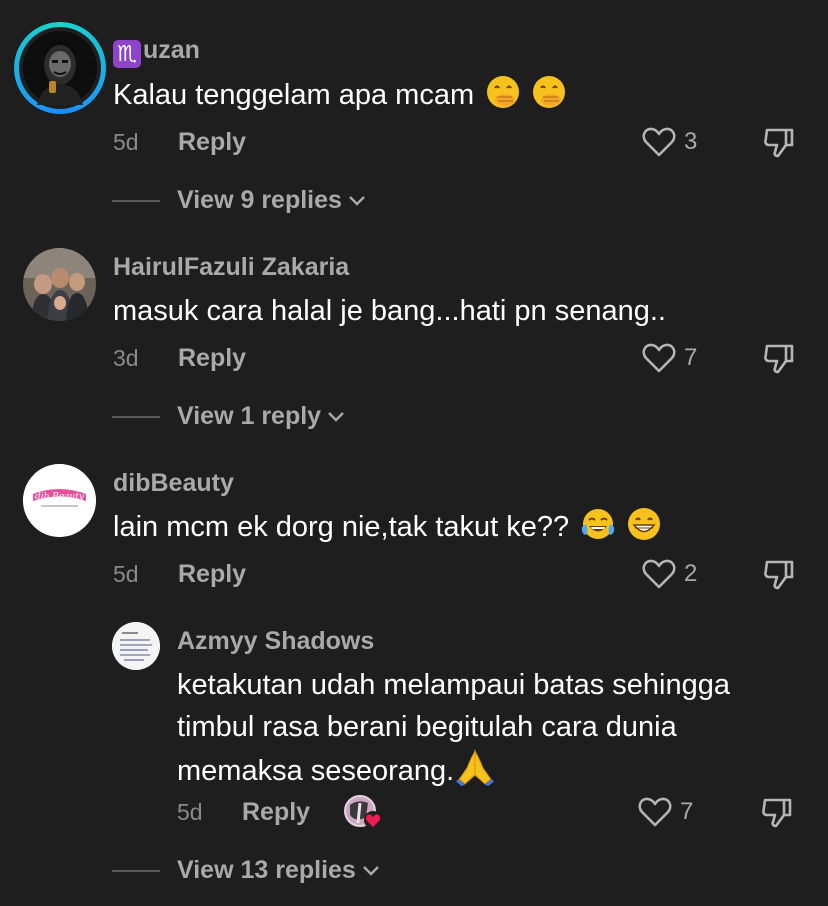 Image resolution: width=828 pixels, height=906 pixels. What do you see at coordinates (475, 767) in the screenshot?
I see `folded-hands-emoji` at bounding box center [475, 767].